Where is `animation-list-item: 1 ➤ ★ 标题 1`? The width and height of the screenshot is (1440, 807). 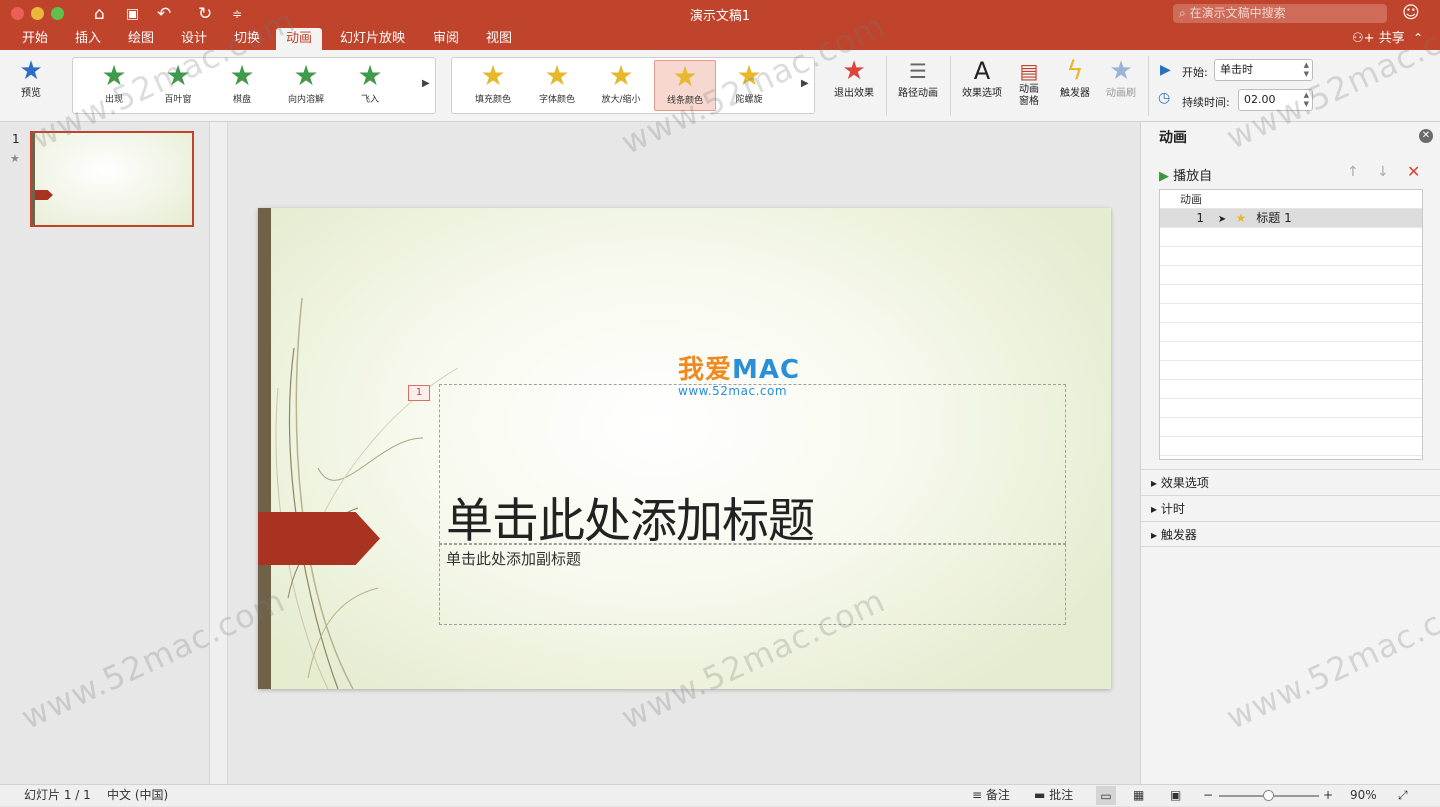
animation-list-item: 1 ➤ ★ 标题 1 is located at coordinates (1291, 218).